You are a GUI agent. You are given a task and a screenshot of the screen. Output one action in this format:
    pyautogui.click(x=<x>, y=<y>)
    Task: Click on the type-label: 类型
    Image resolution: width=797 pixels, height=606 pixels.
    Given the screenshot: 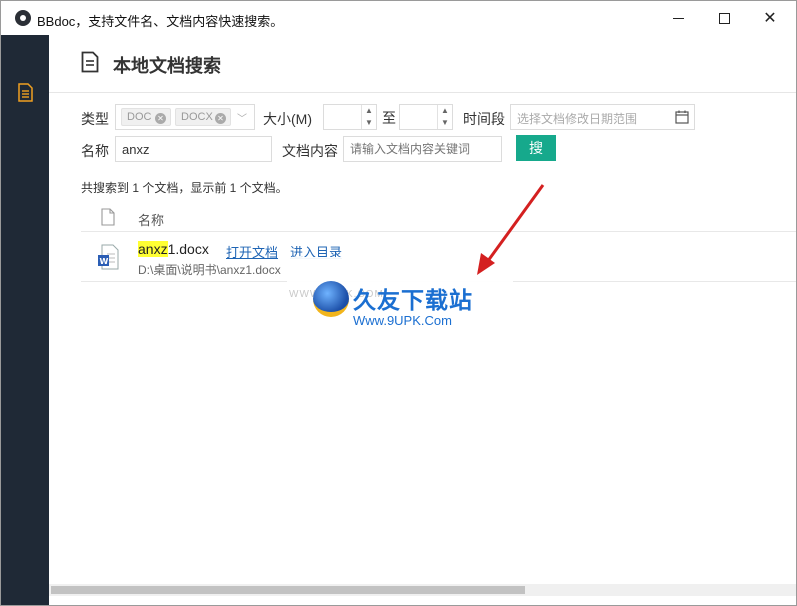 What is the action you would take?
    pyautogui.click(x=95, y=119)
    